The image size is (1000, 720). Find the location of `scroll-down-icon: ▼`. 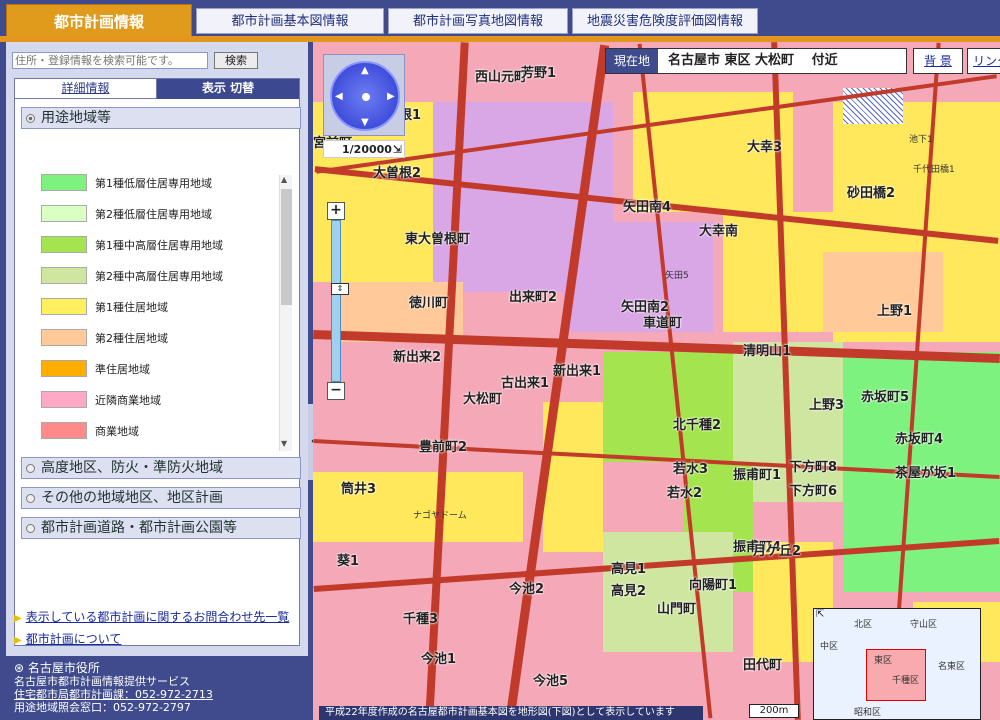

scroll-down-icon: ▼ is located at coordinates (284, 443).